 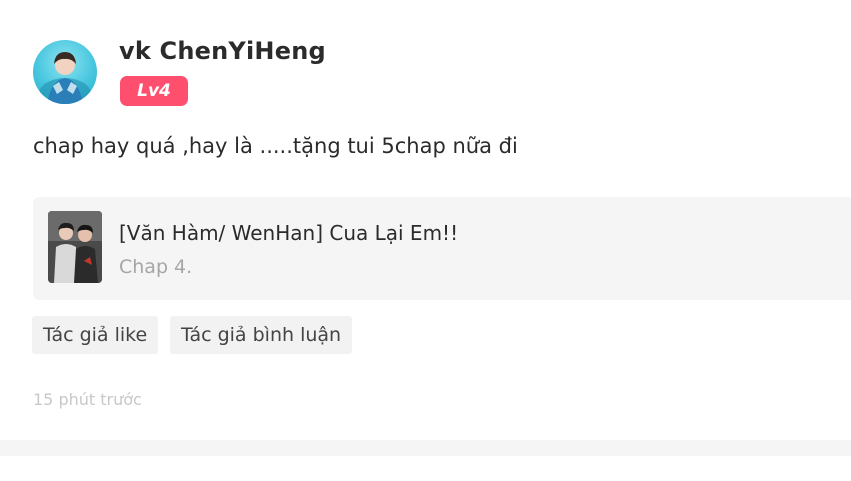 I want to click on reference-chapter: Chap 4., so click(x=156, y=267).